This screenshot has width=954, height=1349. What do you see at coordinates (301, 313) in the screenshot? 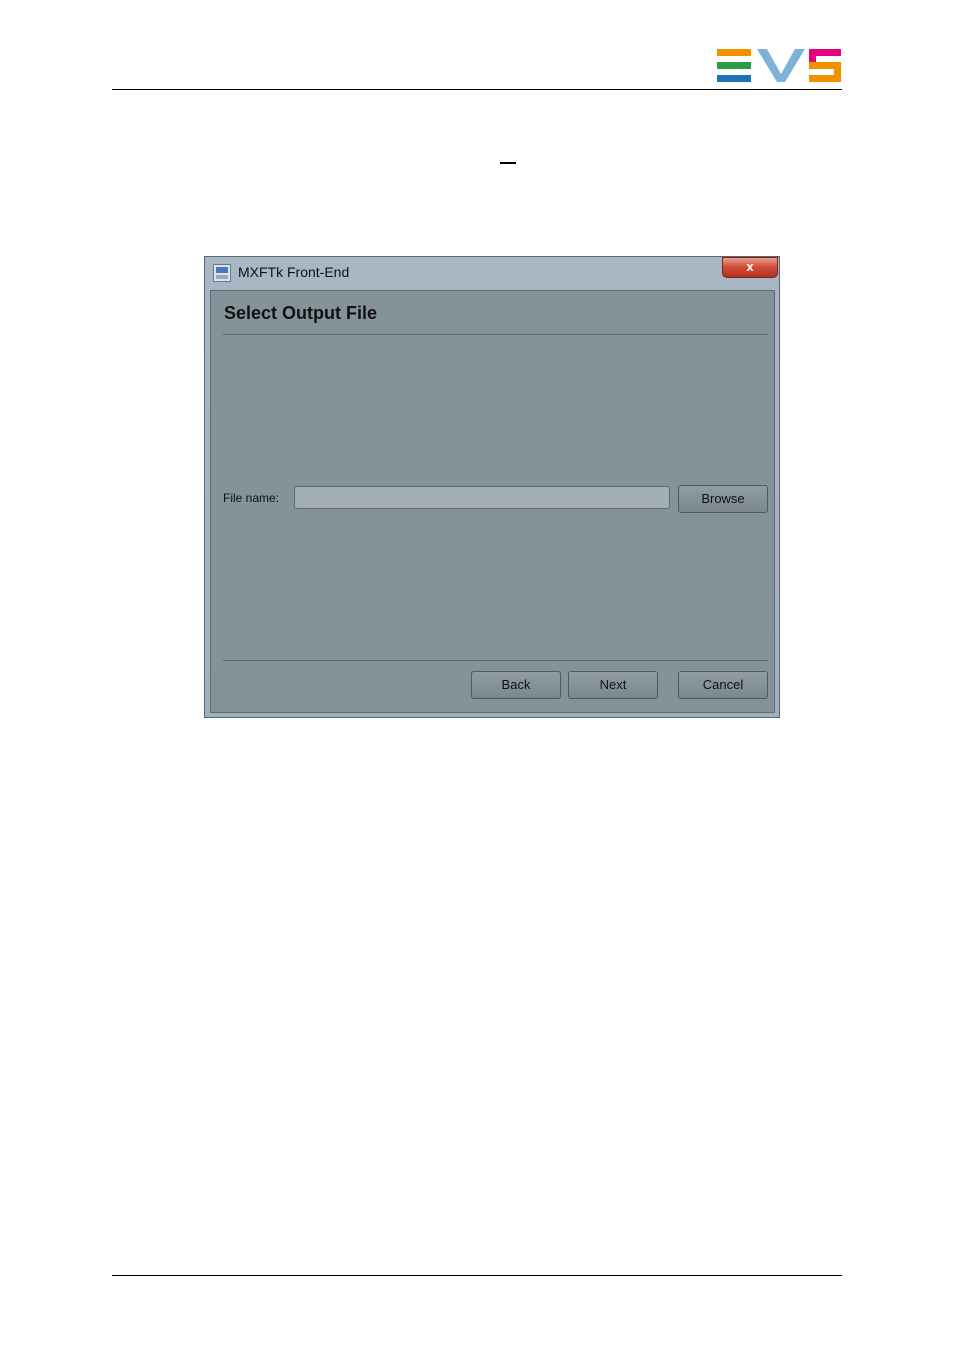
I see `page-title: Select Output File` at bounding box center [301, 313].